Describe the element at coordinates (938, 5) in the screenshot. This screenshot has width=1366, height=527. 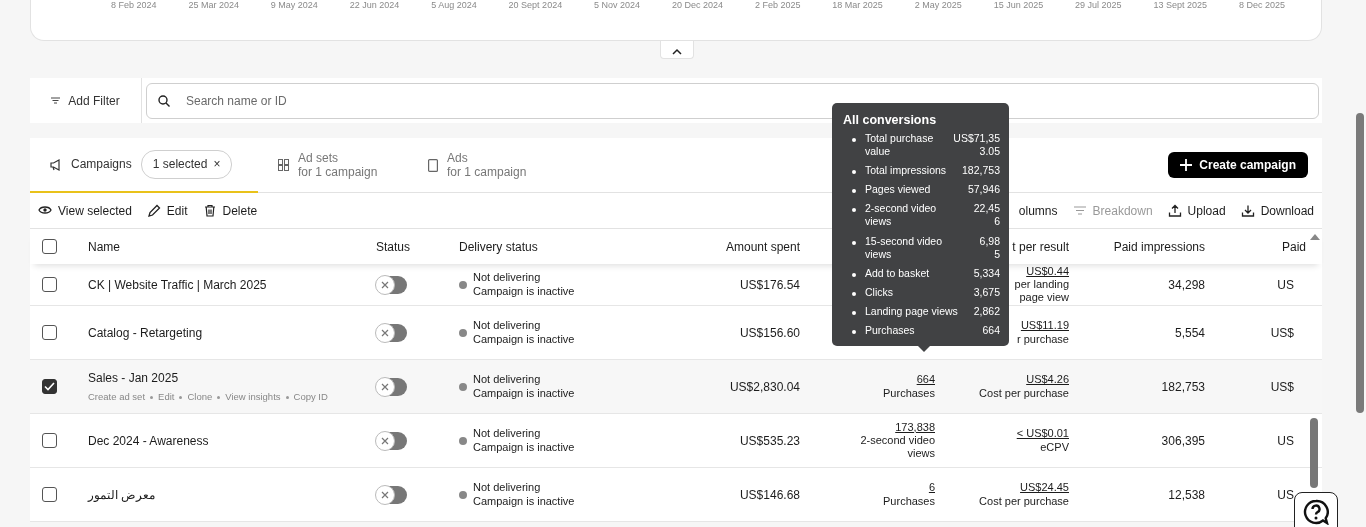
I see `axis-date: 2 May 2025` at that location.